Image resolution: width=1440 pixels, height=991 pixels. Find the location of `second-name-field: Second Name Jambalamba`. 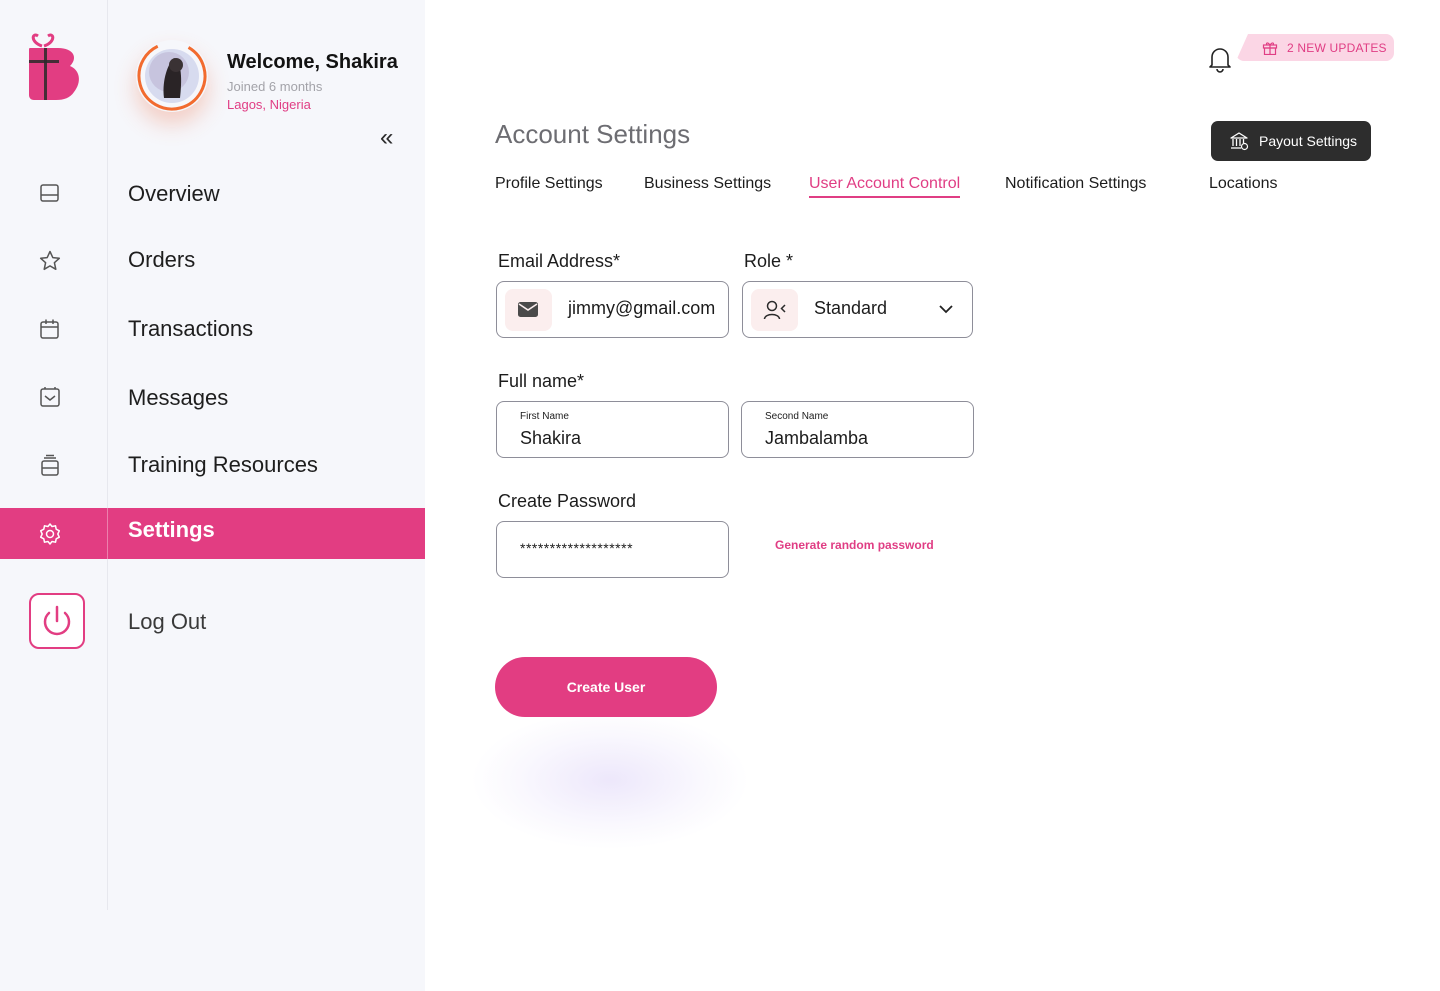

second-name-field: Second Name Jambalamba is located at coordinates (857, 429).